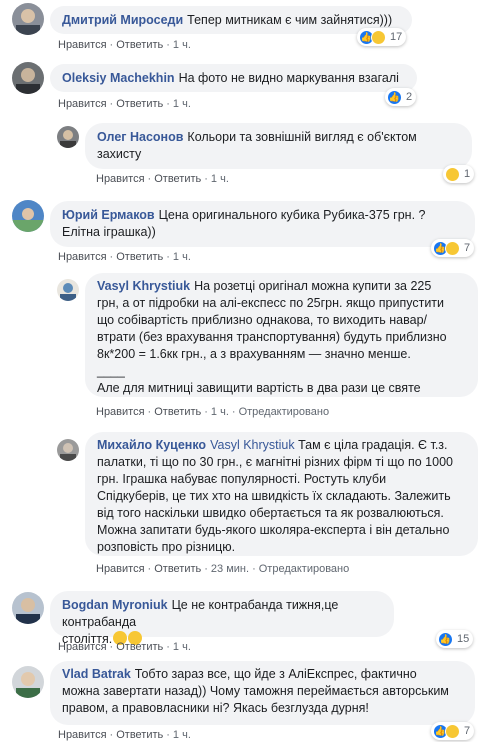 The height and width of the screenshot is (742, 491). Describe the element at coordinates (463, 639) in the screenshot. I see `reaction-count: 15` at that location.